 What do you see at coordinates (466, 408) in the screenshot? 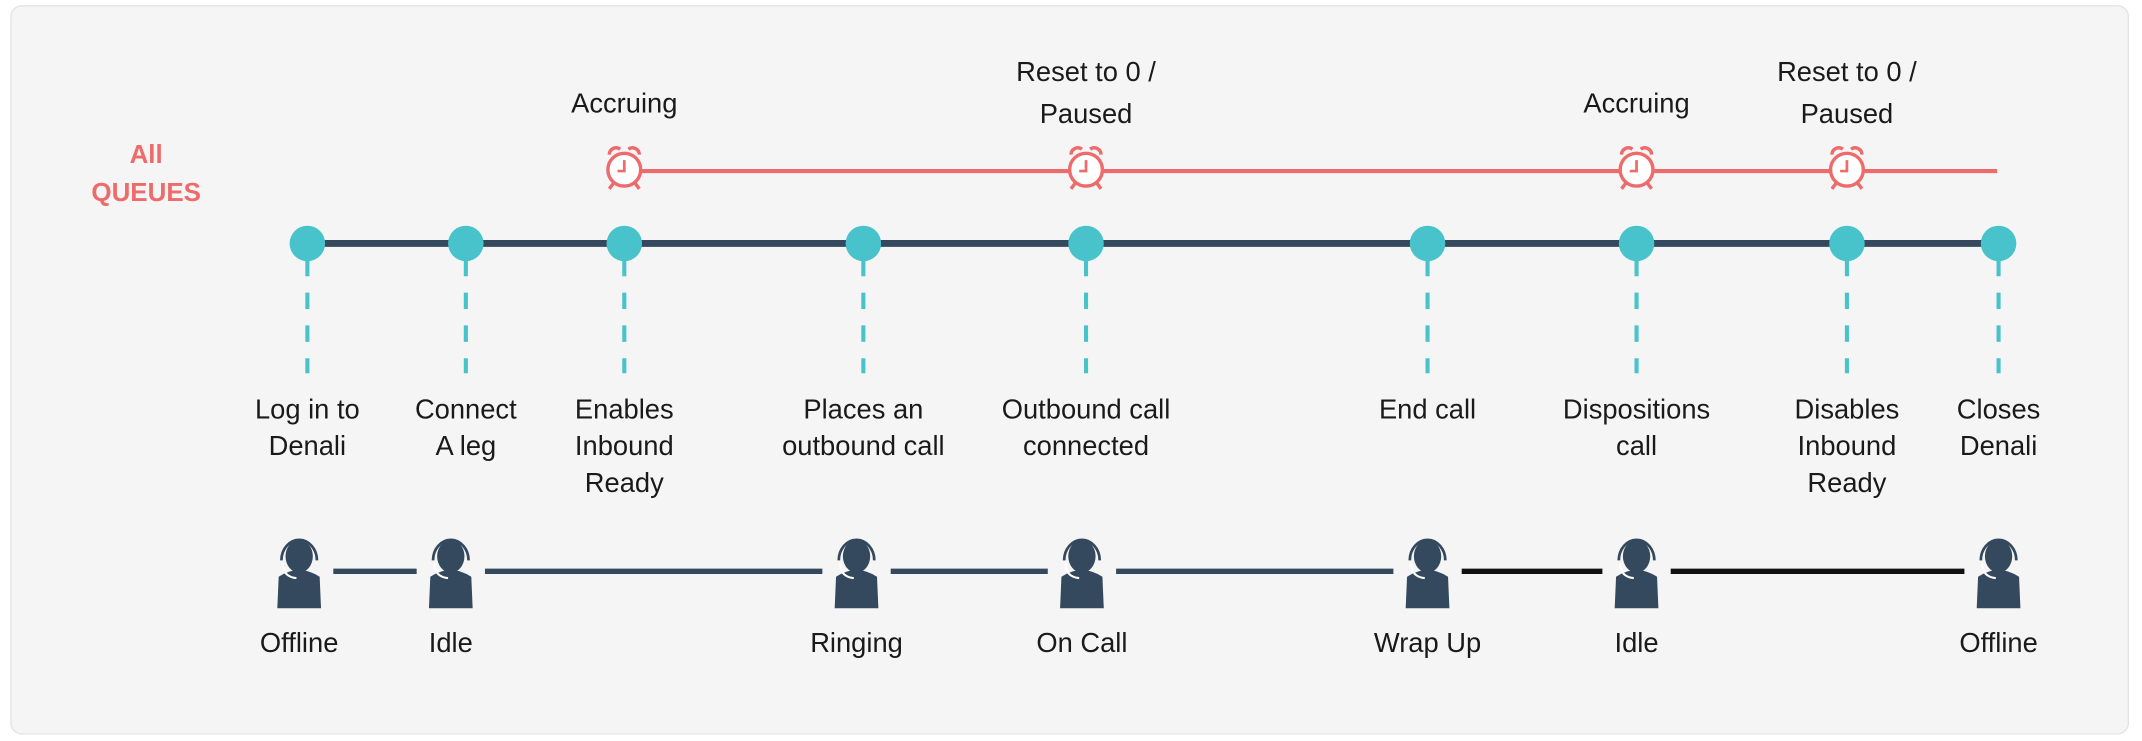
I see `milestone-label: Connect` at bounding box center [466, 408].